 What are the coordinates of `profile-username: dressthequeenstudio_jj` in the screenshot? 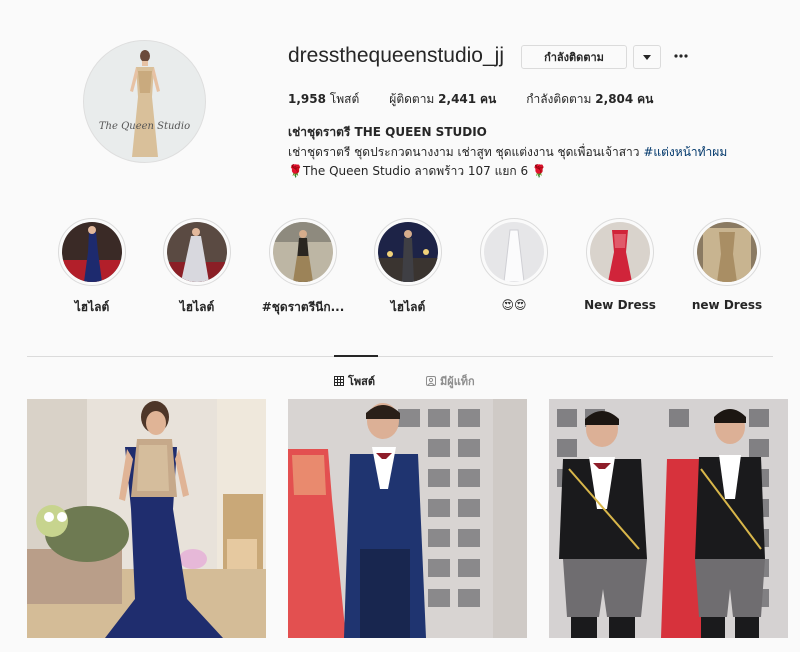 It's located at (396, 55).